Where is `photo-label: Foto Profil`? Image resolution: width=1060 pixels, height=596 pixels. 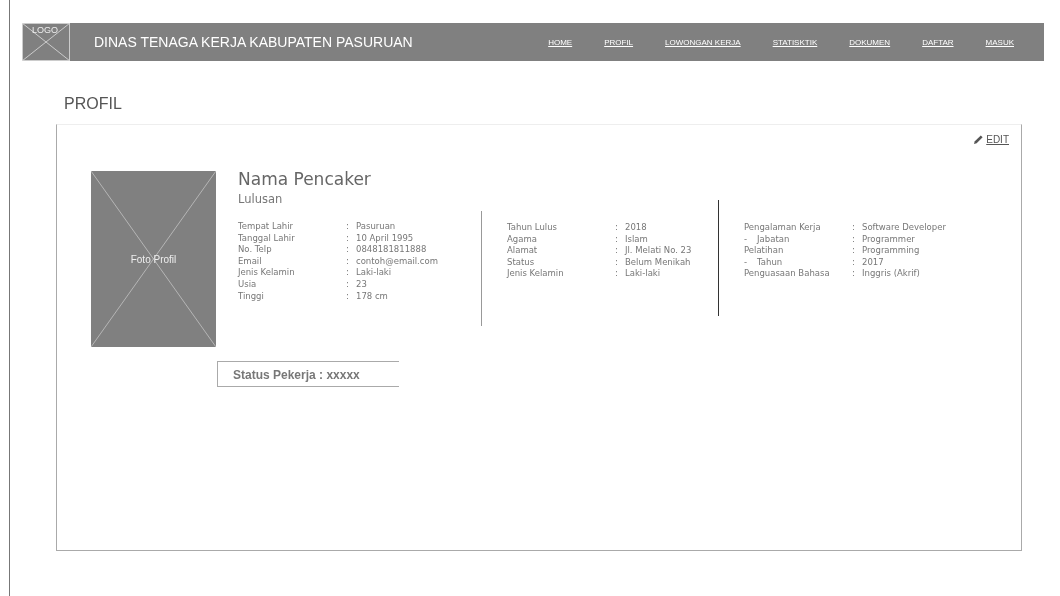 photo-label: Foto Profil is located at coordinates (153, 259).